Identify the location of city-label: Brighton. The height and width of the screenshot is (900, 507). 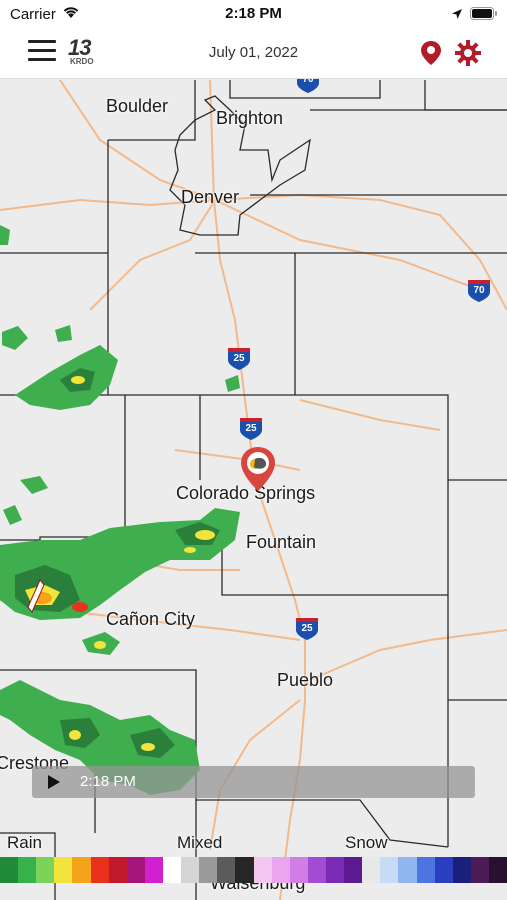
(250, 118).